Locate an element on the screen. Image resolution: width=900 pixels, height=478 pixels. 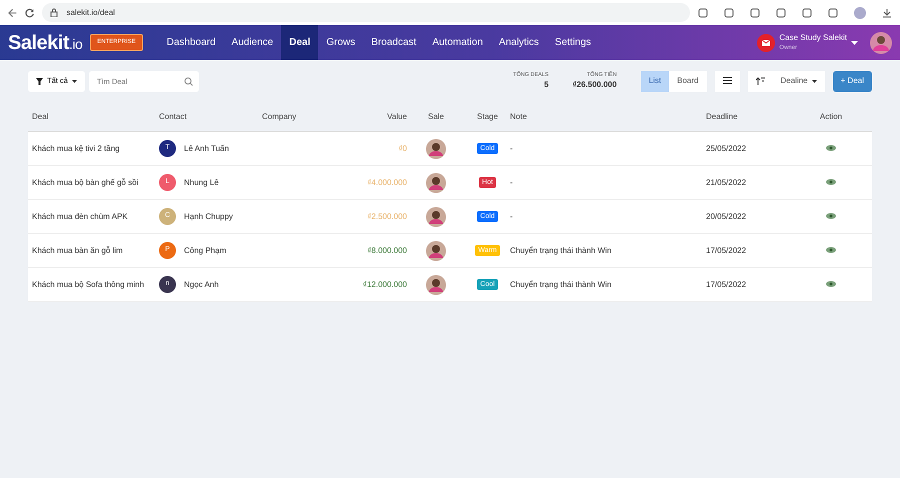
deal-value: ₫12.000.000 is located at coordinates (384, 284).